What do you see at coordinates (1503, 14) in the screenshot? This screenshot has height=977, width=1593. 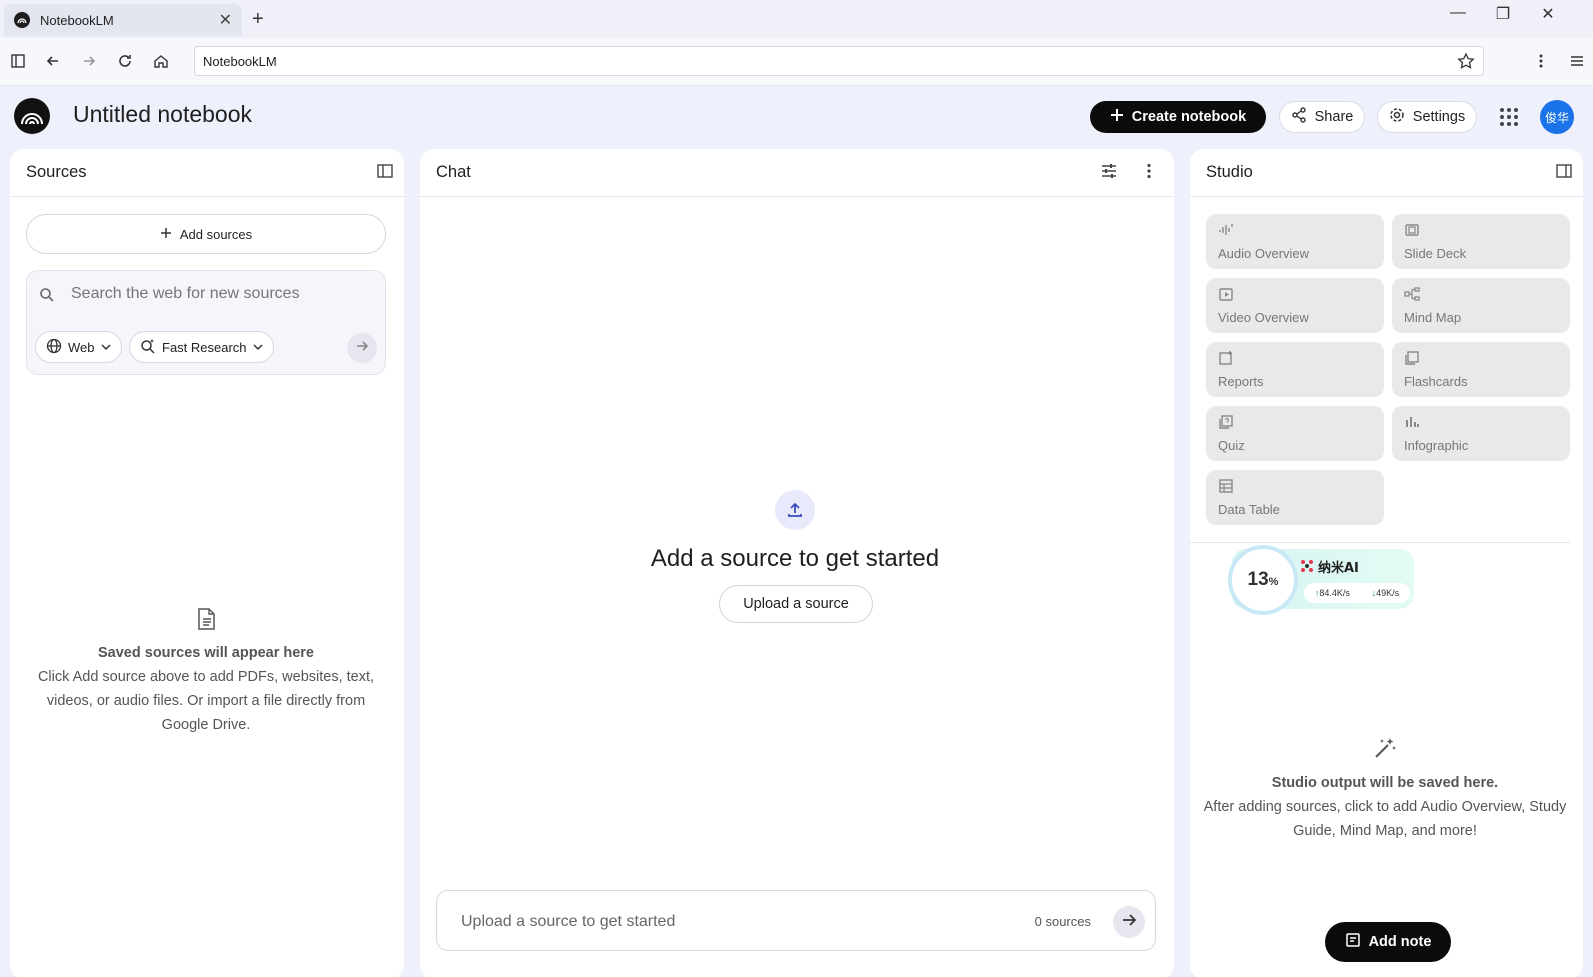 I see `restore-icon: ❐` at bounding box center [1503, 14].